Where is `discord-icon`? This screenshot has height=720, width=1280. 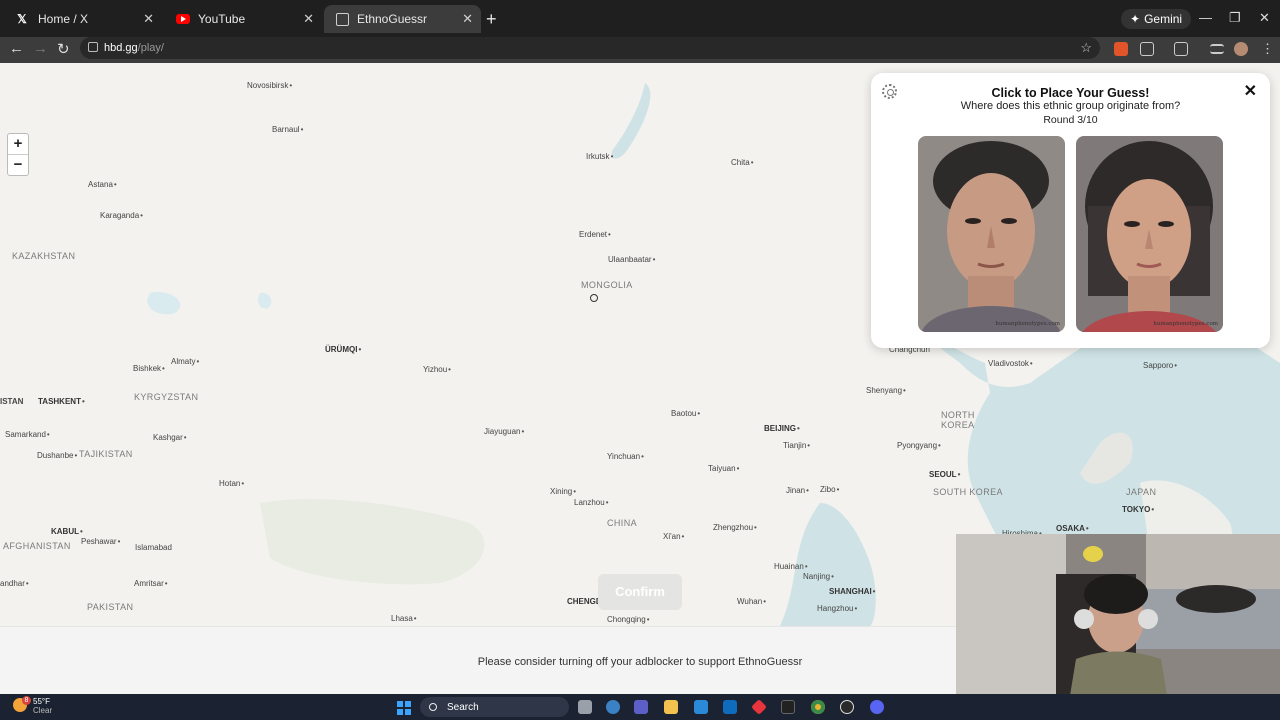 discord-icon is located at coordinates (877, 707).